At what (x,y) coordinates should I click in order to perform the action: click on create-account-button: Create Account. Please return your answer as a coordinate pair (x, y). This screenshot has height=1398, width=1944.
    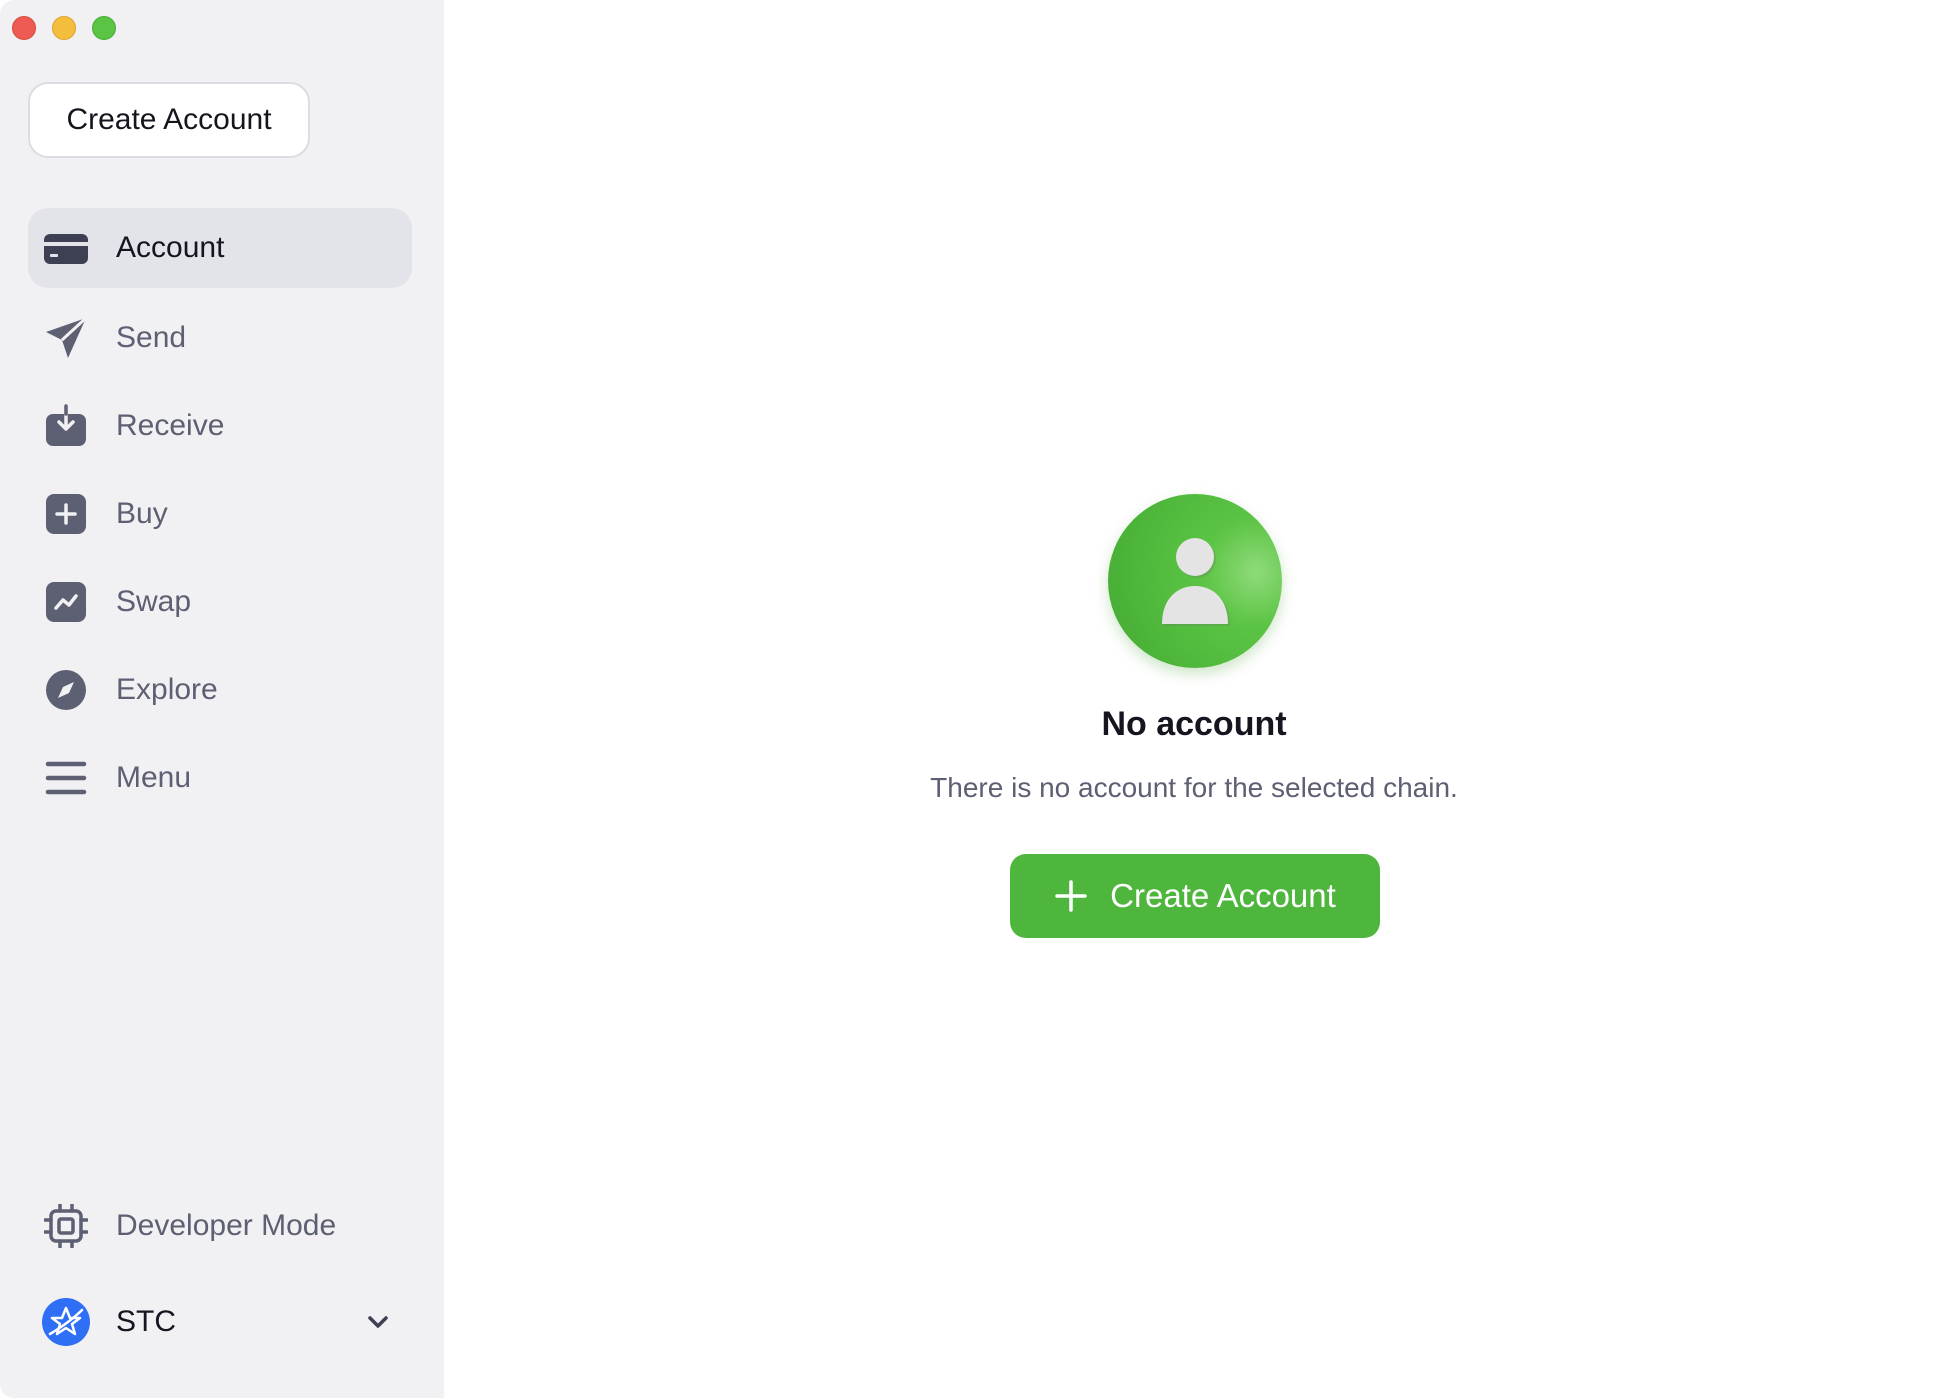
    Looking at the image, I should click on (169, 120).